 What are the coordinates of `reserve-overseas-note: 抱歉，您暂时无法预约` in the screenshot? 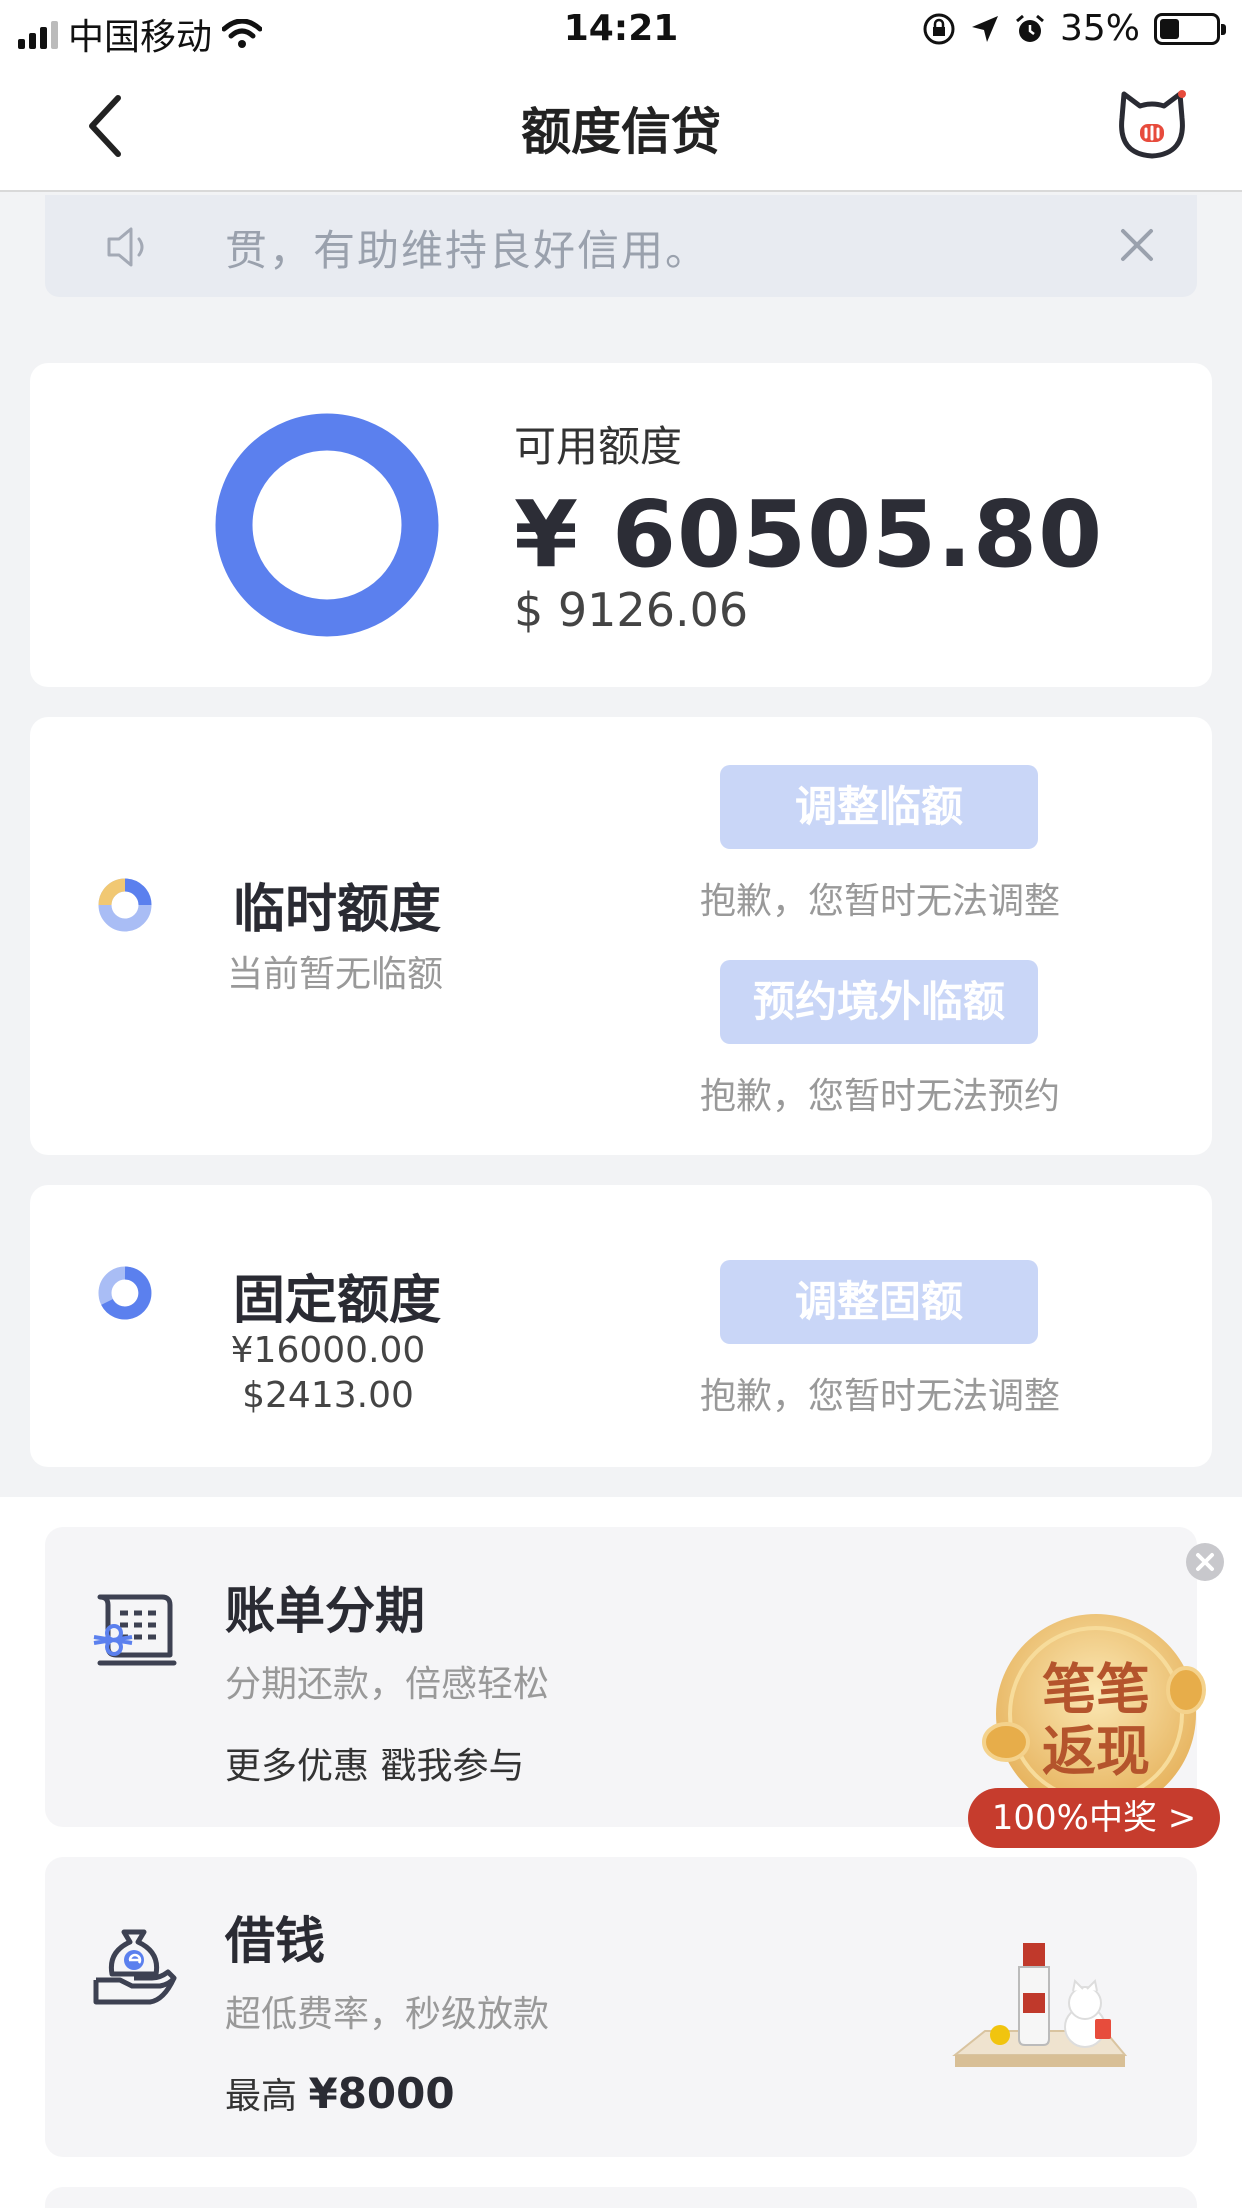 It's located at (879, 1096).